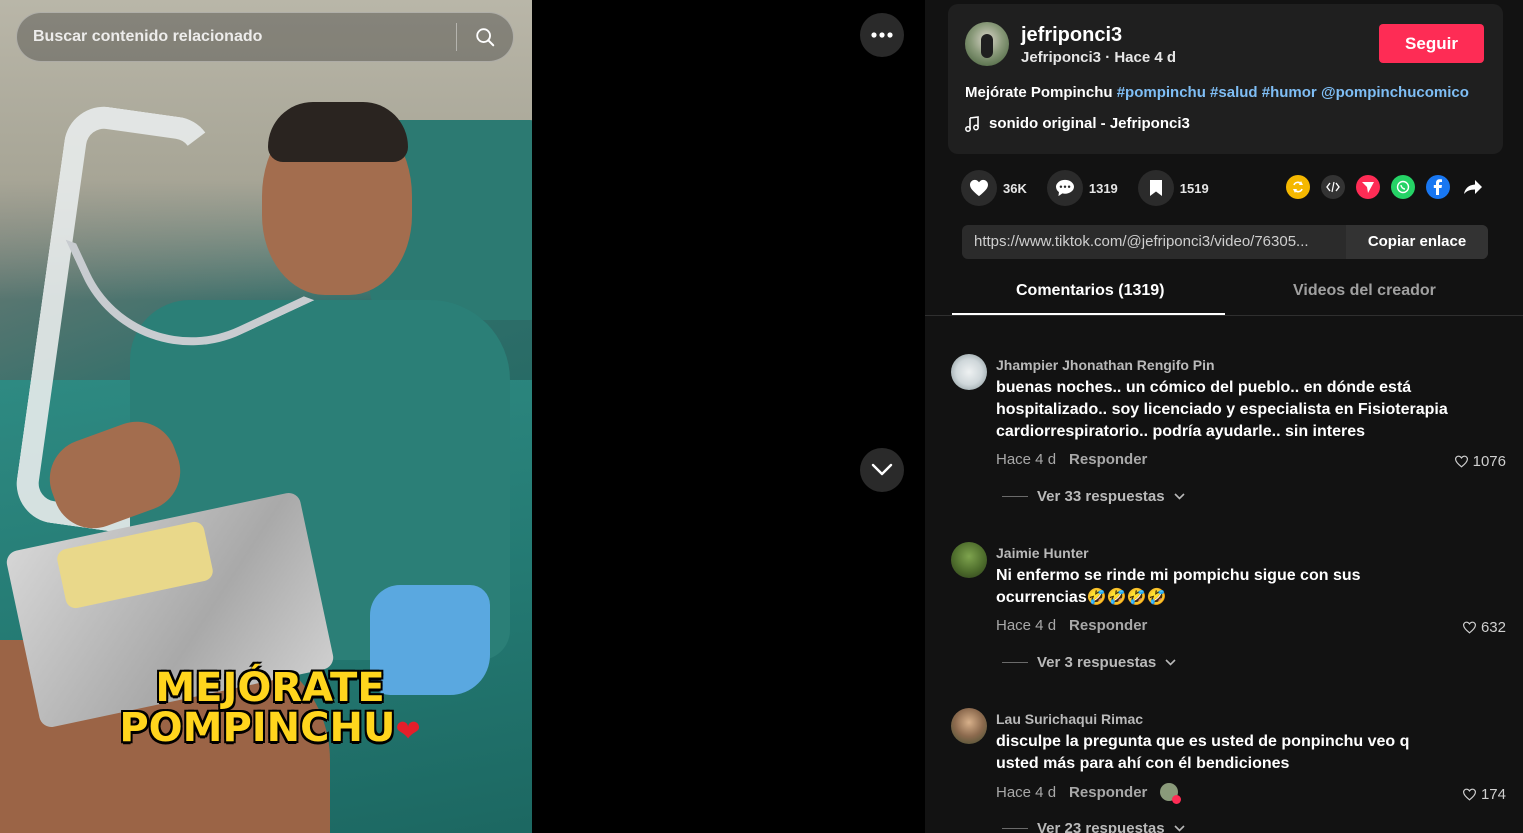 The image size is (1523, 833). I want to click on more-icon, so click(882, 35).